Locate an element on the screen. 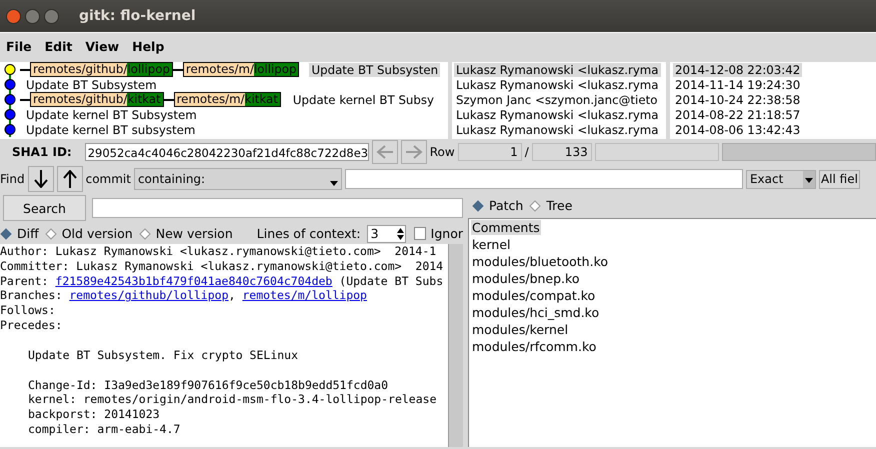 This screenshot has width=876, height=449. search-button: Search is located at coordinates (44, 208).